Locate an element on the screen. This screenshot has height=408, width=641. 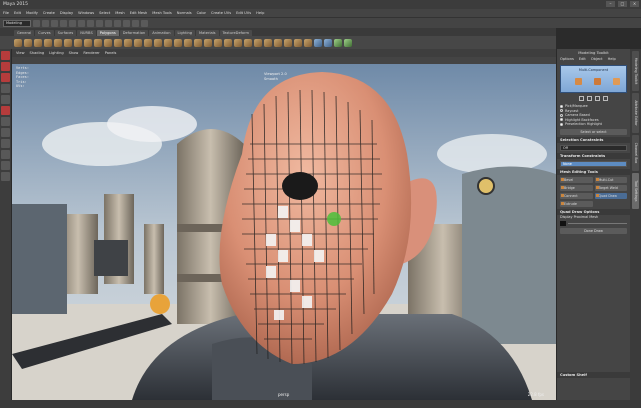
panel-menu-shading: Shading is located at coordinates (37, 53).